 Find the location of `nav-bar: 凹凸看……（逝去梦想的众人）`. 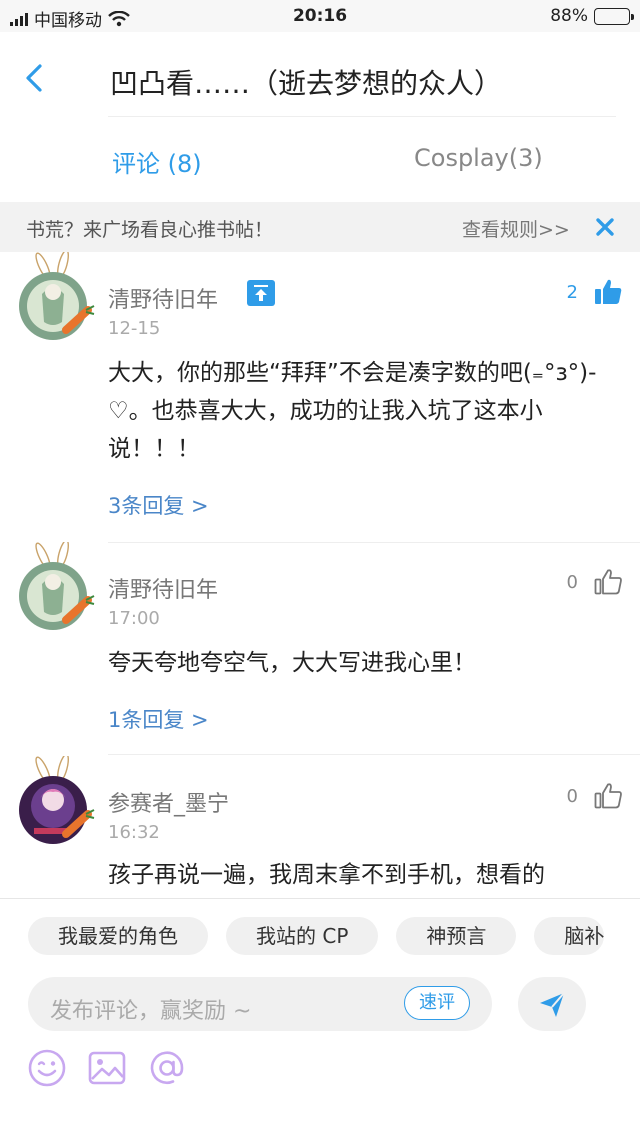

nav-bar: 凹凸看……（逝去梦想的众人） is located at coordinates (320, 75).